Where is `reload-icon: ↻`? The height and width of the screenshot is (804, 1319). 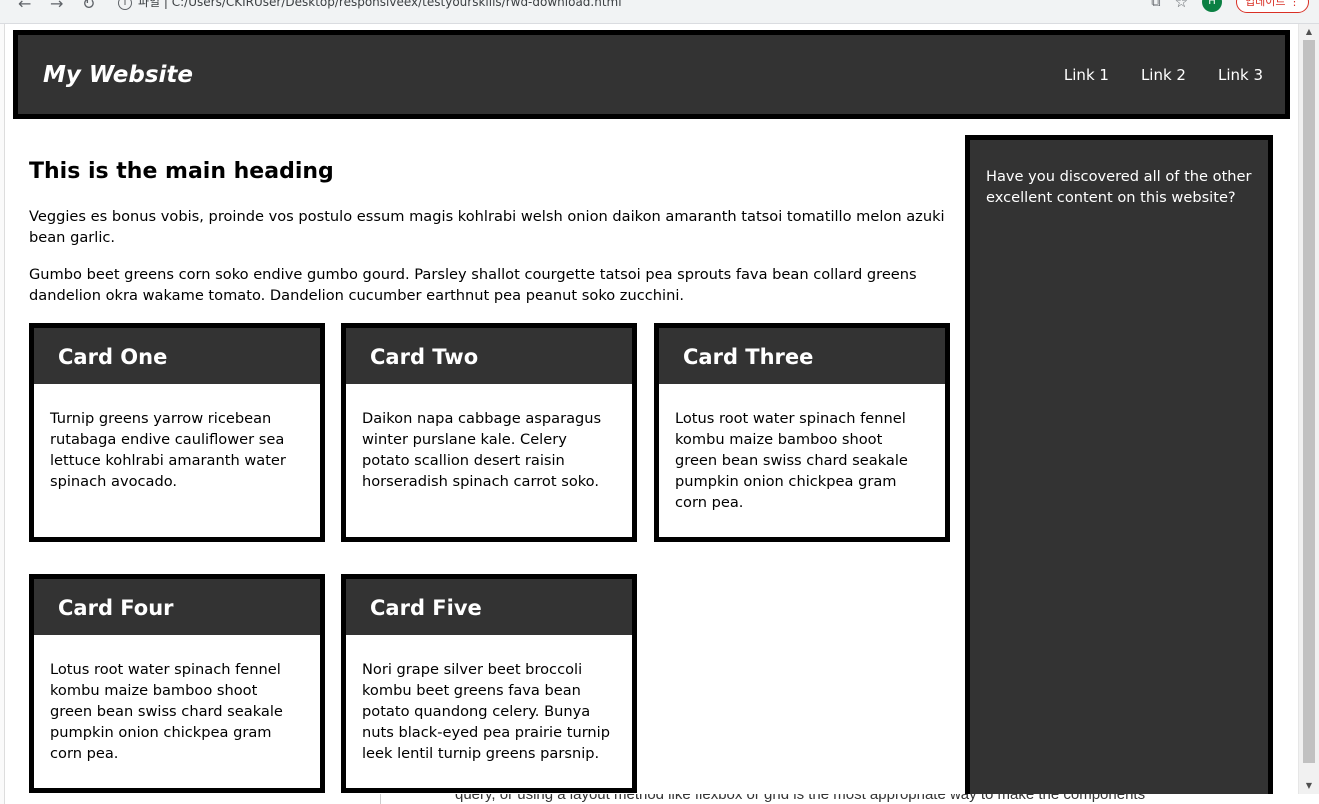 reload-icon: ↻ is located at coordinates (88, 6).